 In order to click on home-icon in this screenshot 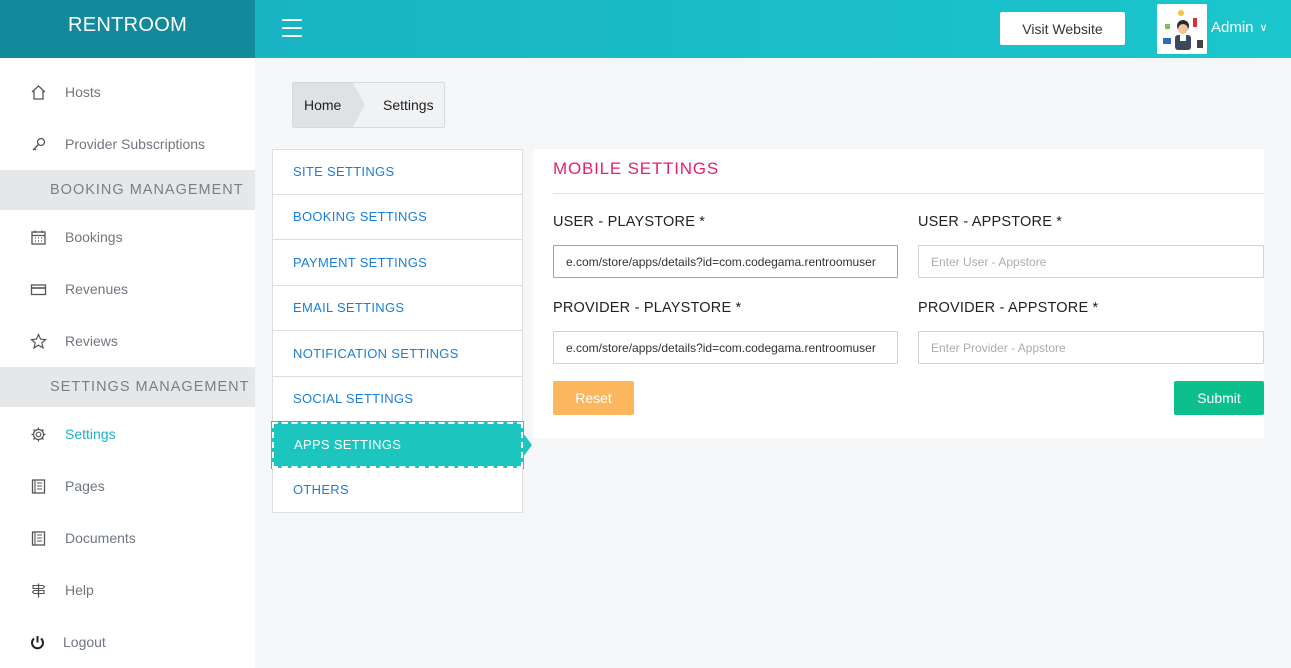, I will do `click(38, 92)`.